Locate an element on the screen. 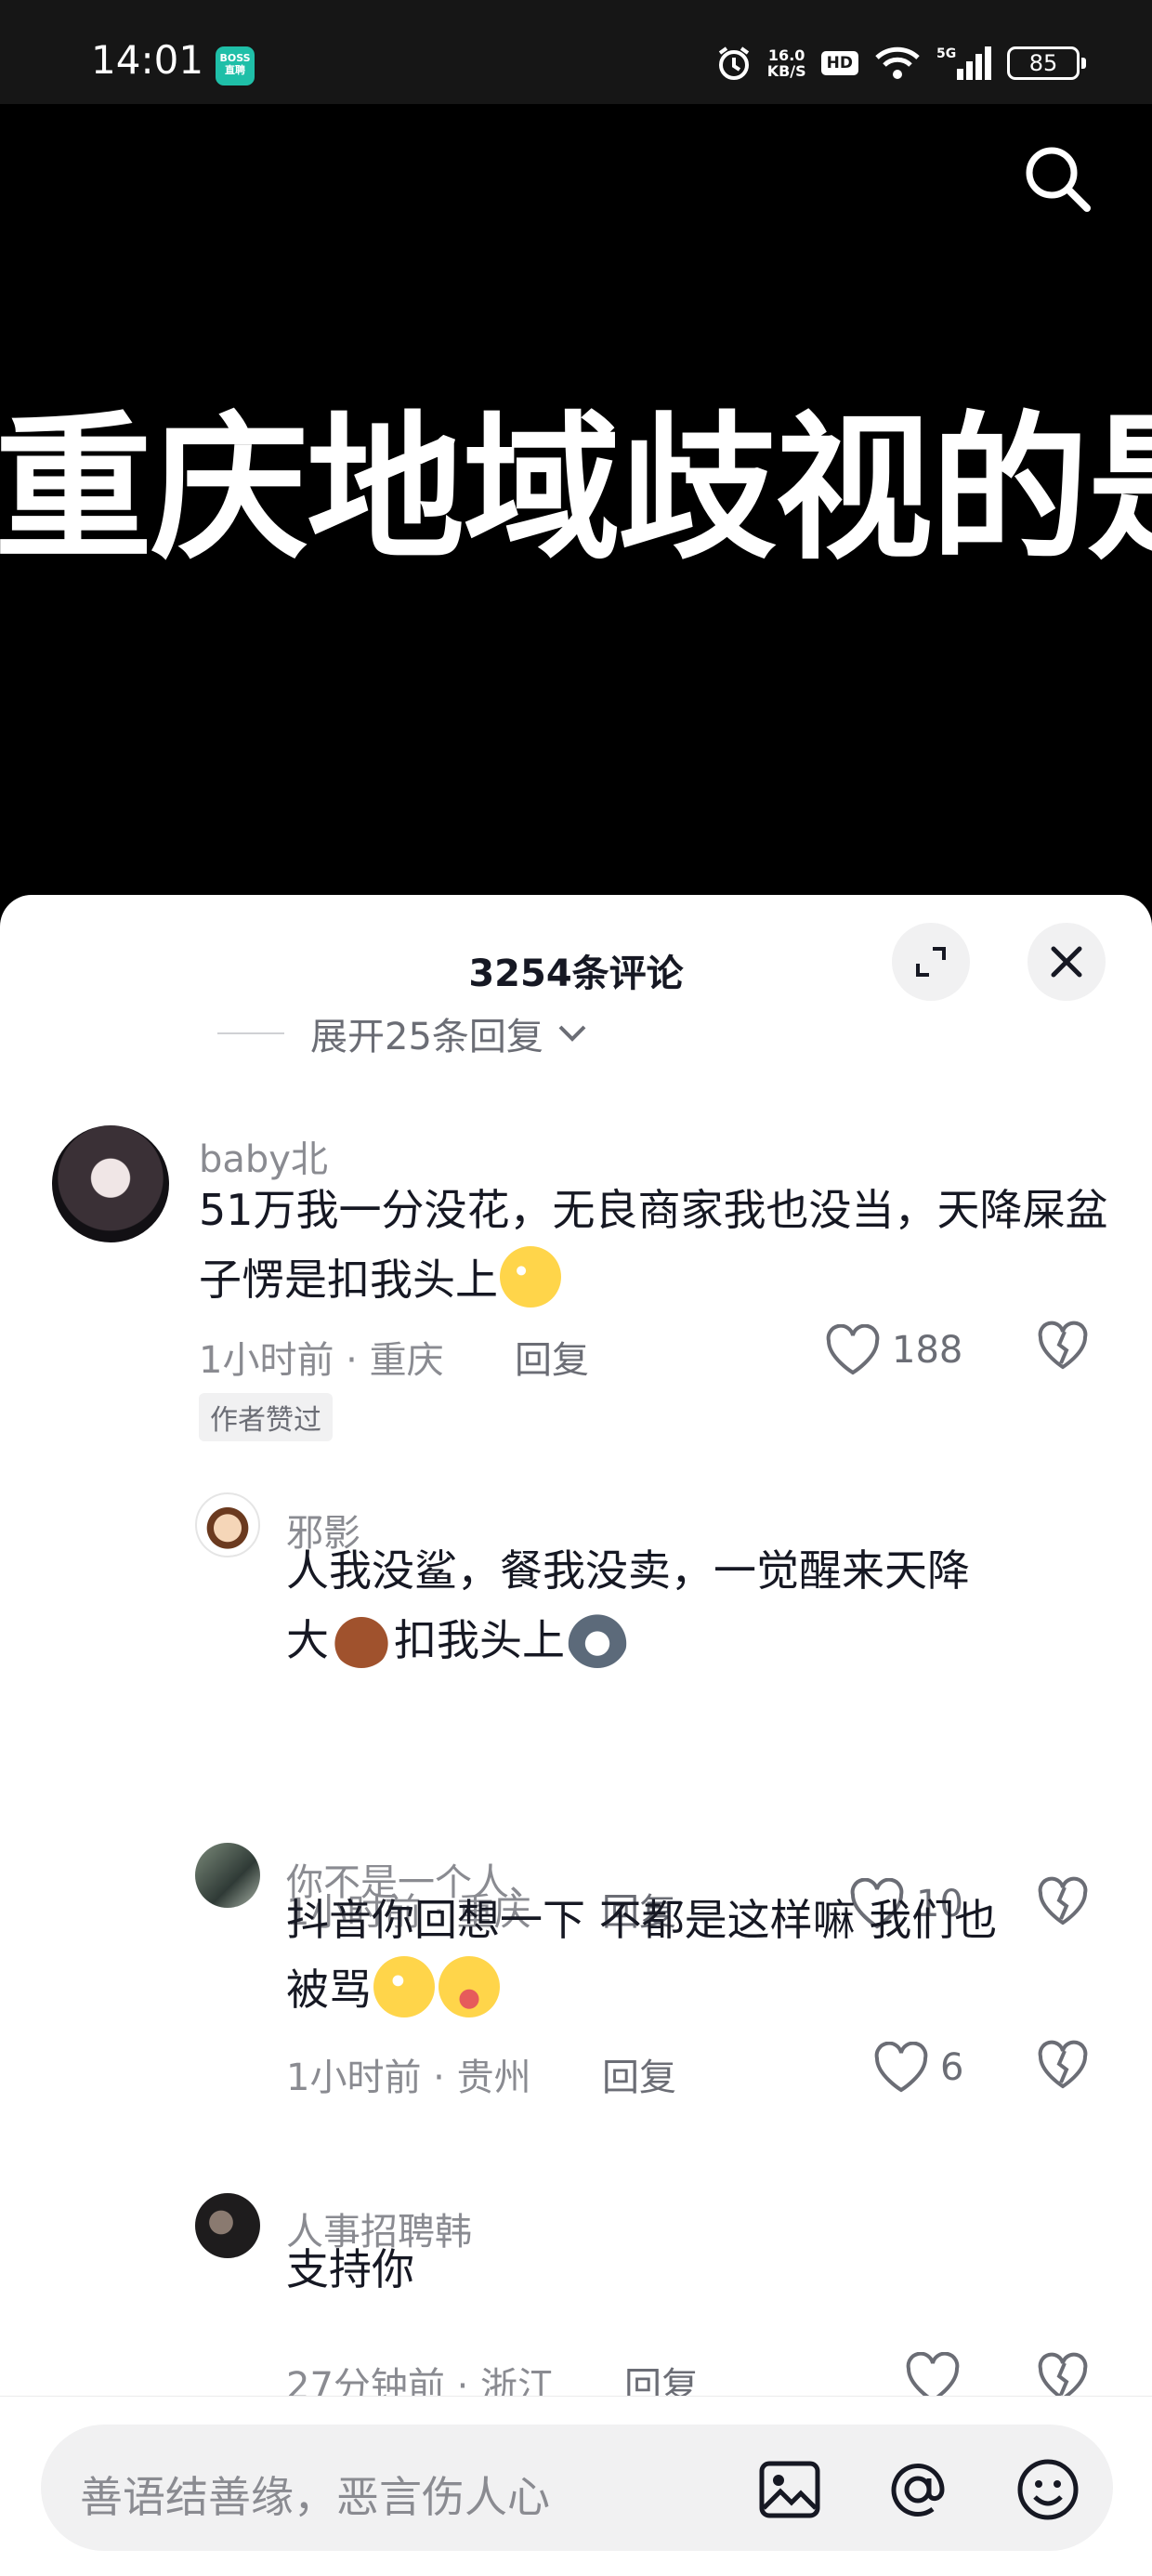 This screenshot has height=2576, width=1152. comment-meta: 1小时前 · 贵州 is located at coordinates (408, 2078).